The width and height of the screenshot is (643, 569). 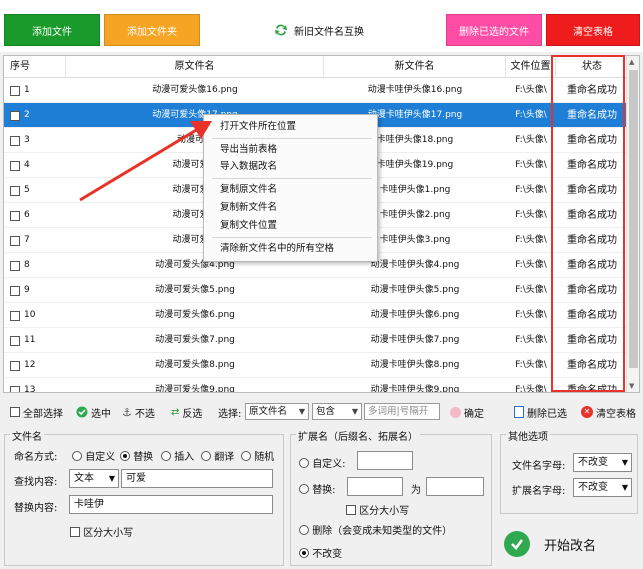 What do you see at coordinates (320, 552) in the screenshot?
I see `ext-unchanged-radio: 不改变` at bounding box center [320, 552].